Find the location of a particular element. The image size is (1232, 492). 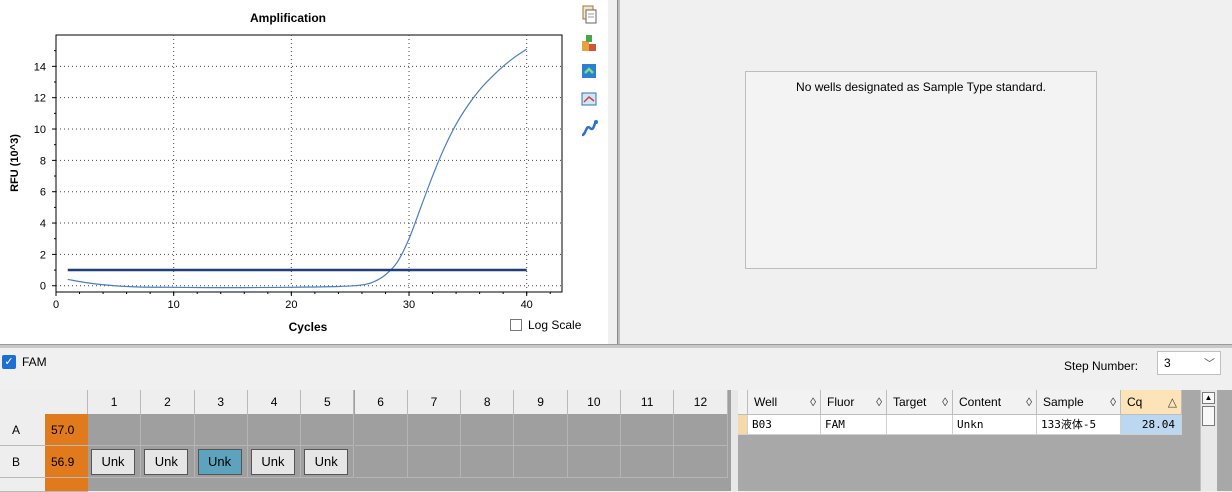

results-scrollbar: ▲ is located at coordinates (1208, 440).